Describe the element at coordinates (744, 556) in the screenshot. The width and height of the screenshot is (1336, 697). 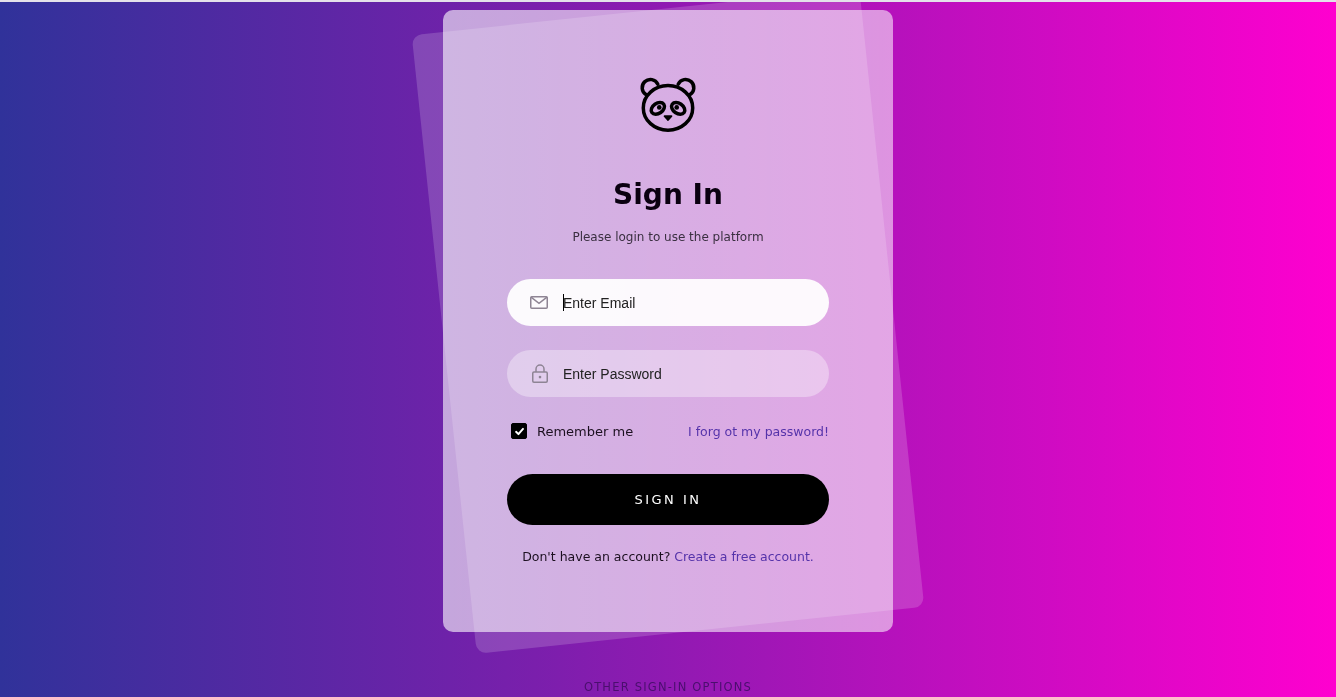
I see `create-account-link: Create a free account.` at that location.